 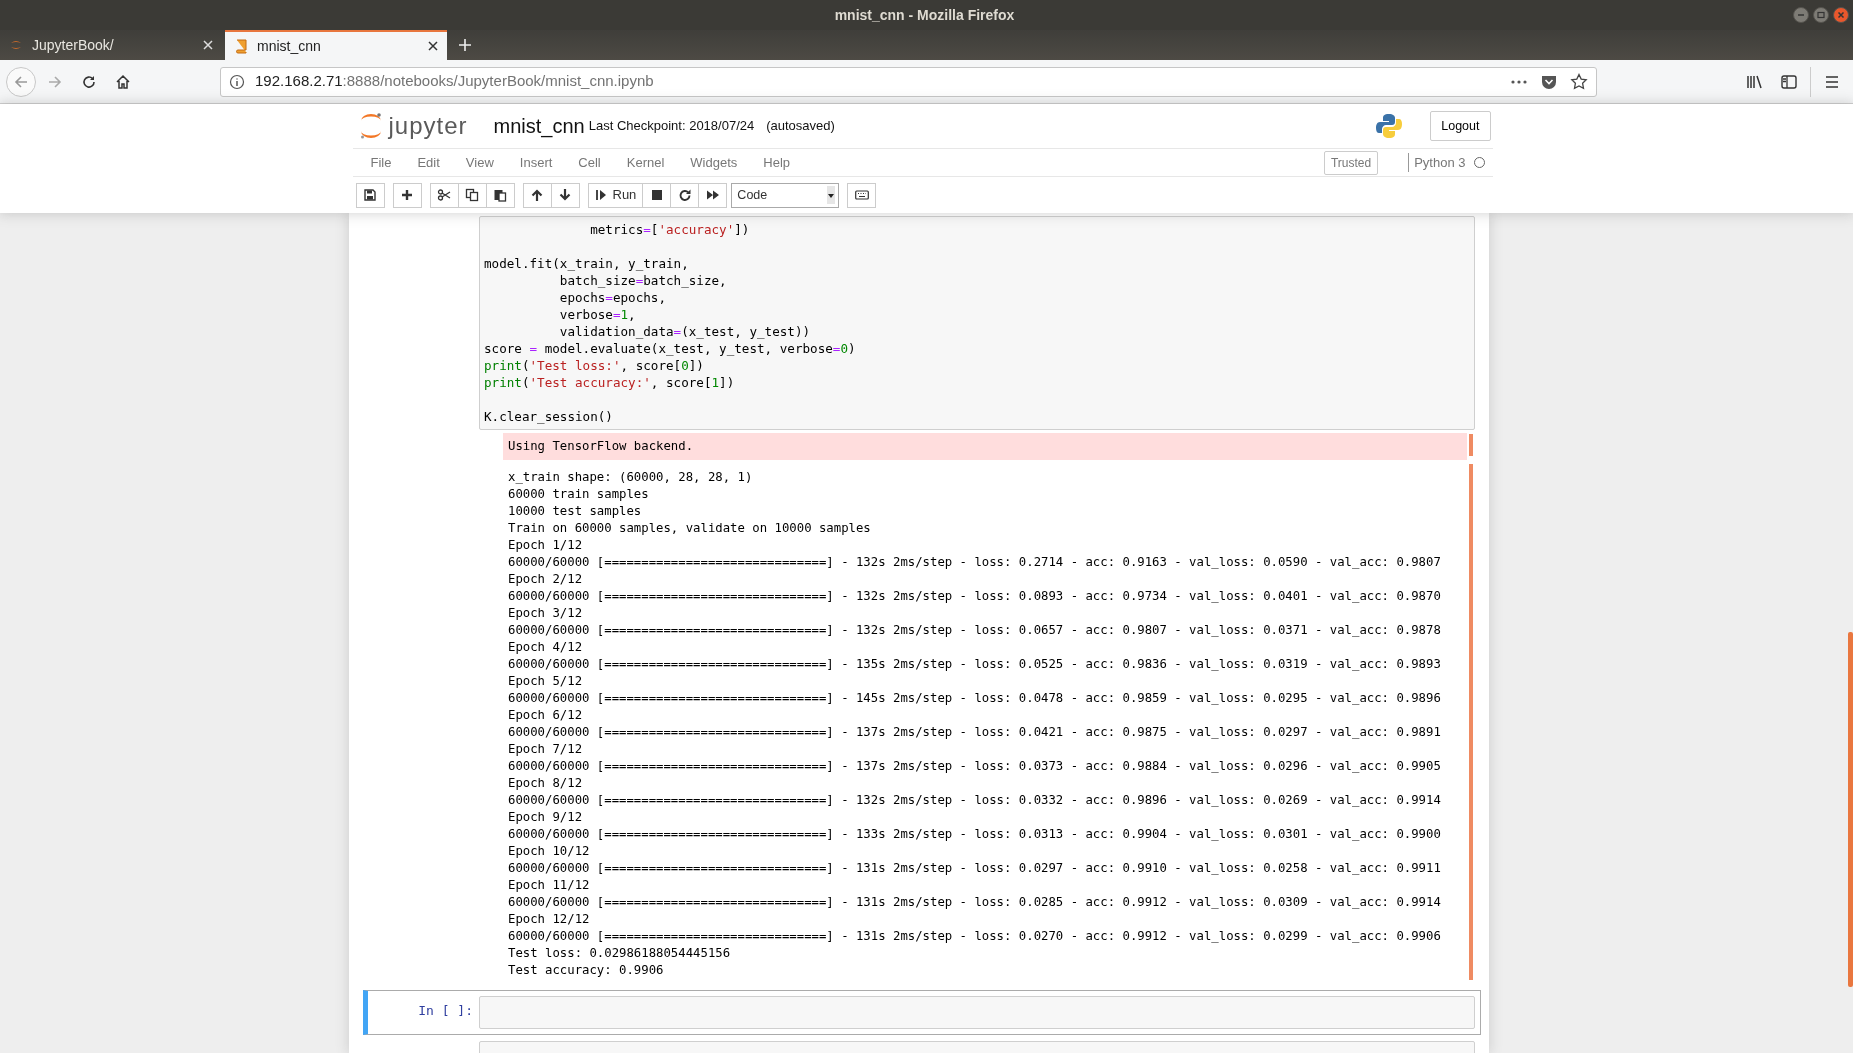 What do you see at coordinates (382, 162) in the screenshot?
I see `menu-item: File` at bounding box center [382, 162].